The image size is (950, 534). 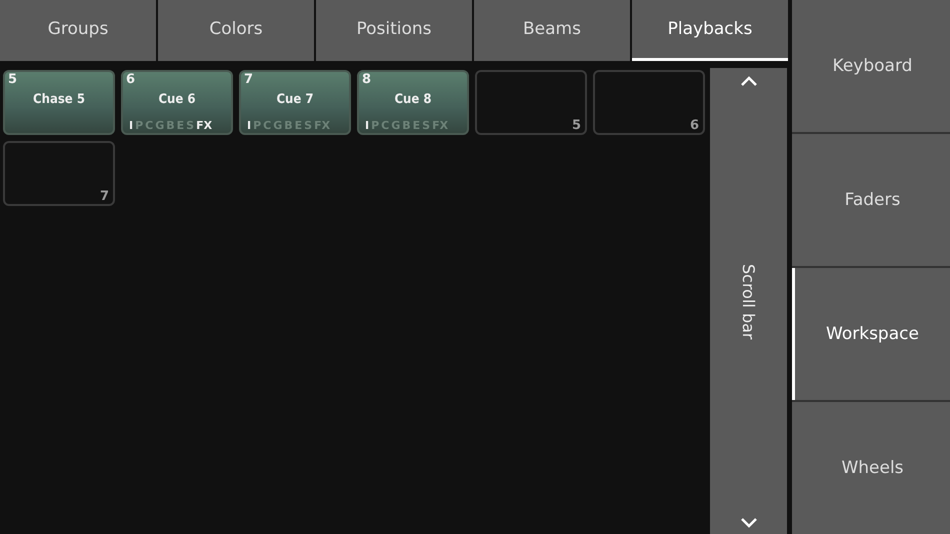 What do you see at coordinates (552, 30) in the screenshot?
I see `tab: Beams` at bounding box center [552, 30].